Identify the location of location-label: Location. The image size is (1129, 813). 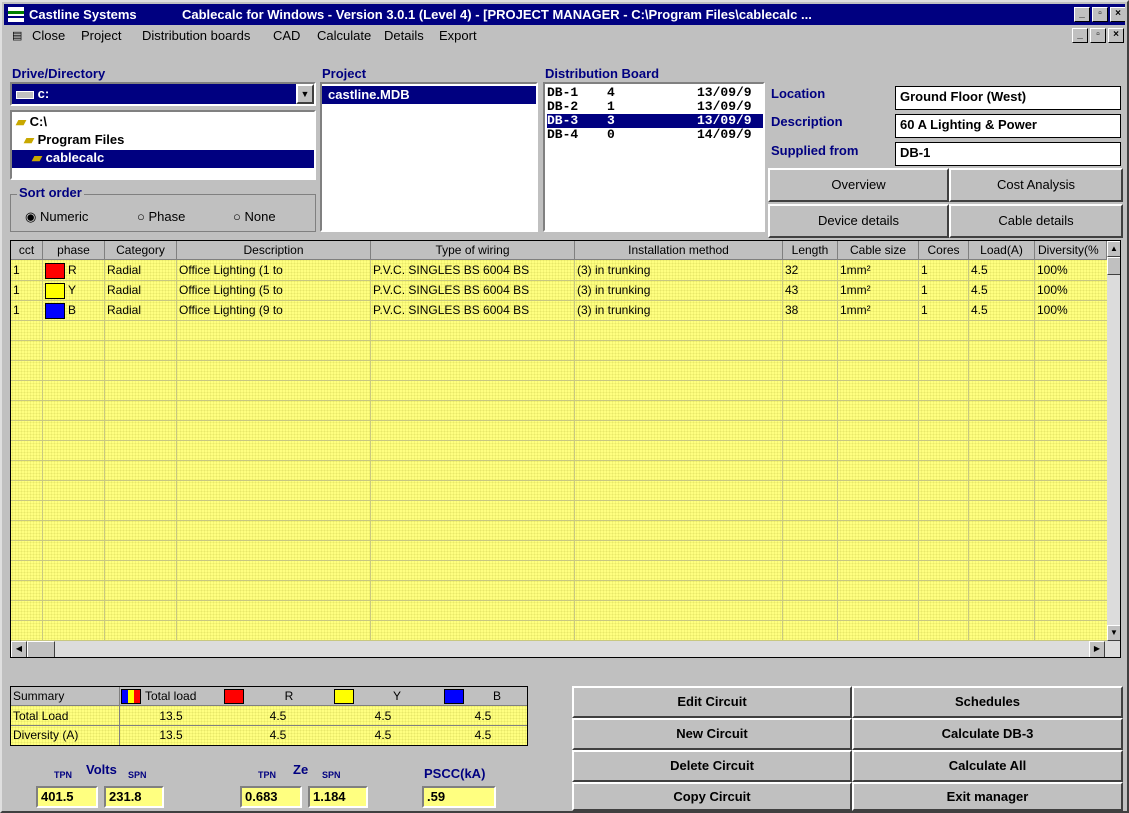
(798, 93).